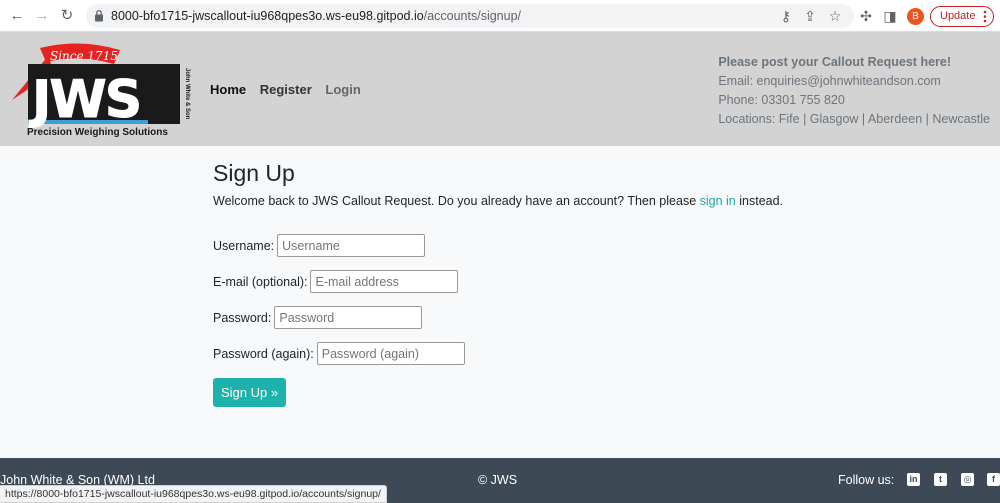 The image size is (1000, 503). I want to click on callout-cta: Please post your Callout Request here!, so click(835, 62).